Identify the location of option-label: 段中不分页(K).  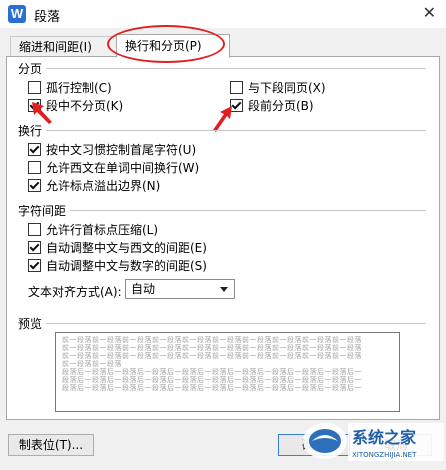
(85, 106).